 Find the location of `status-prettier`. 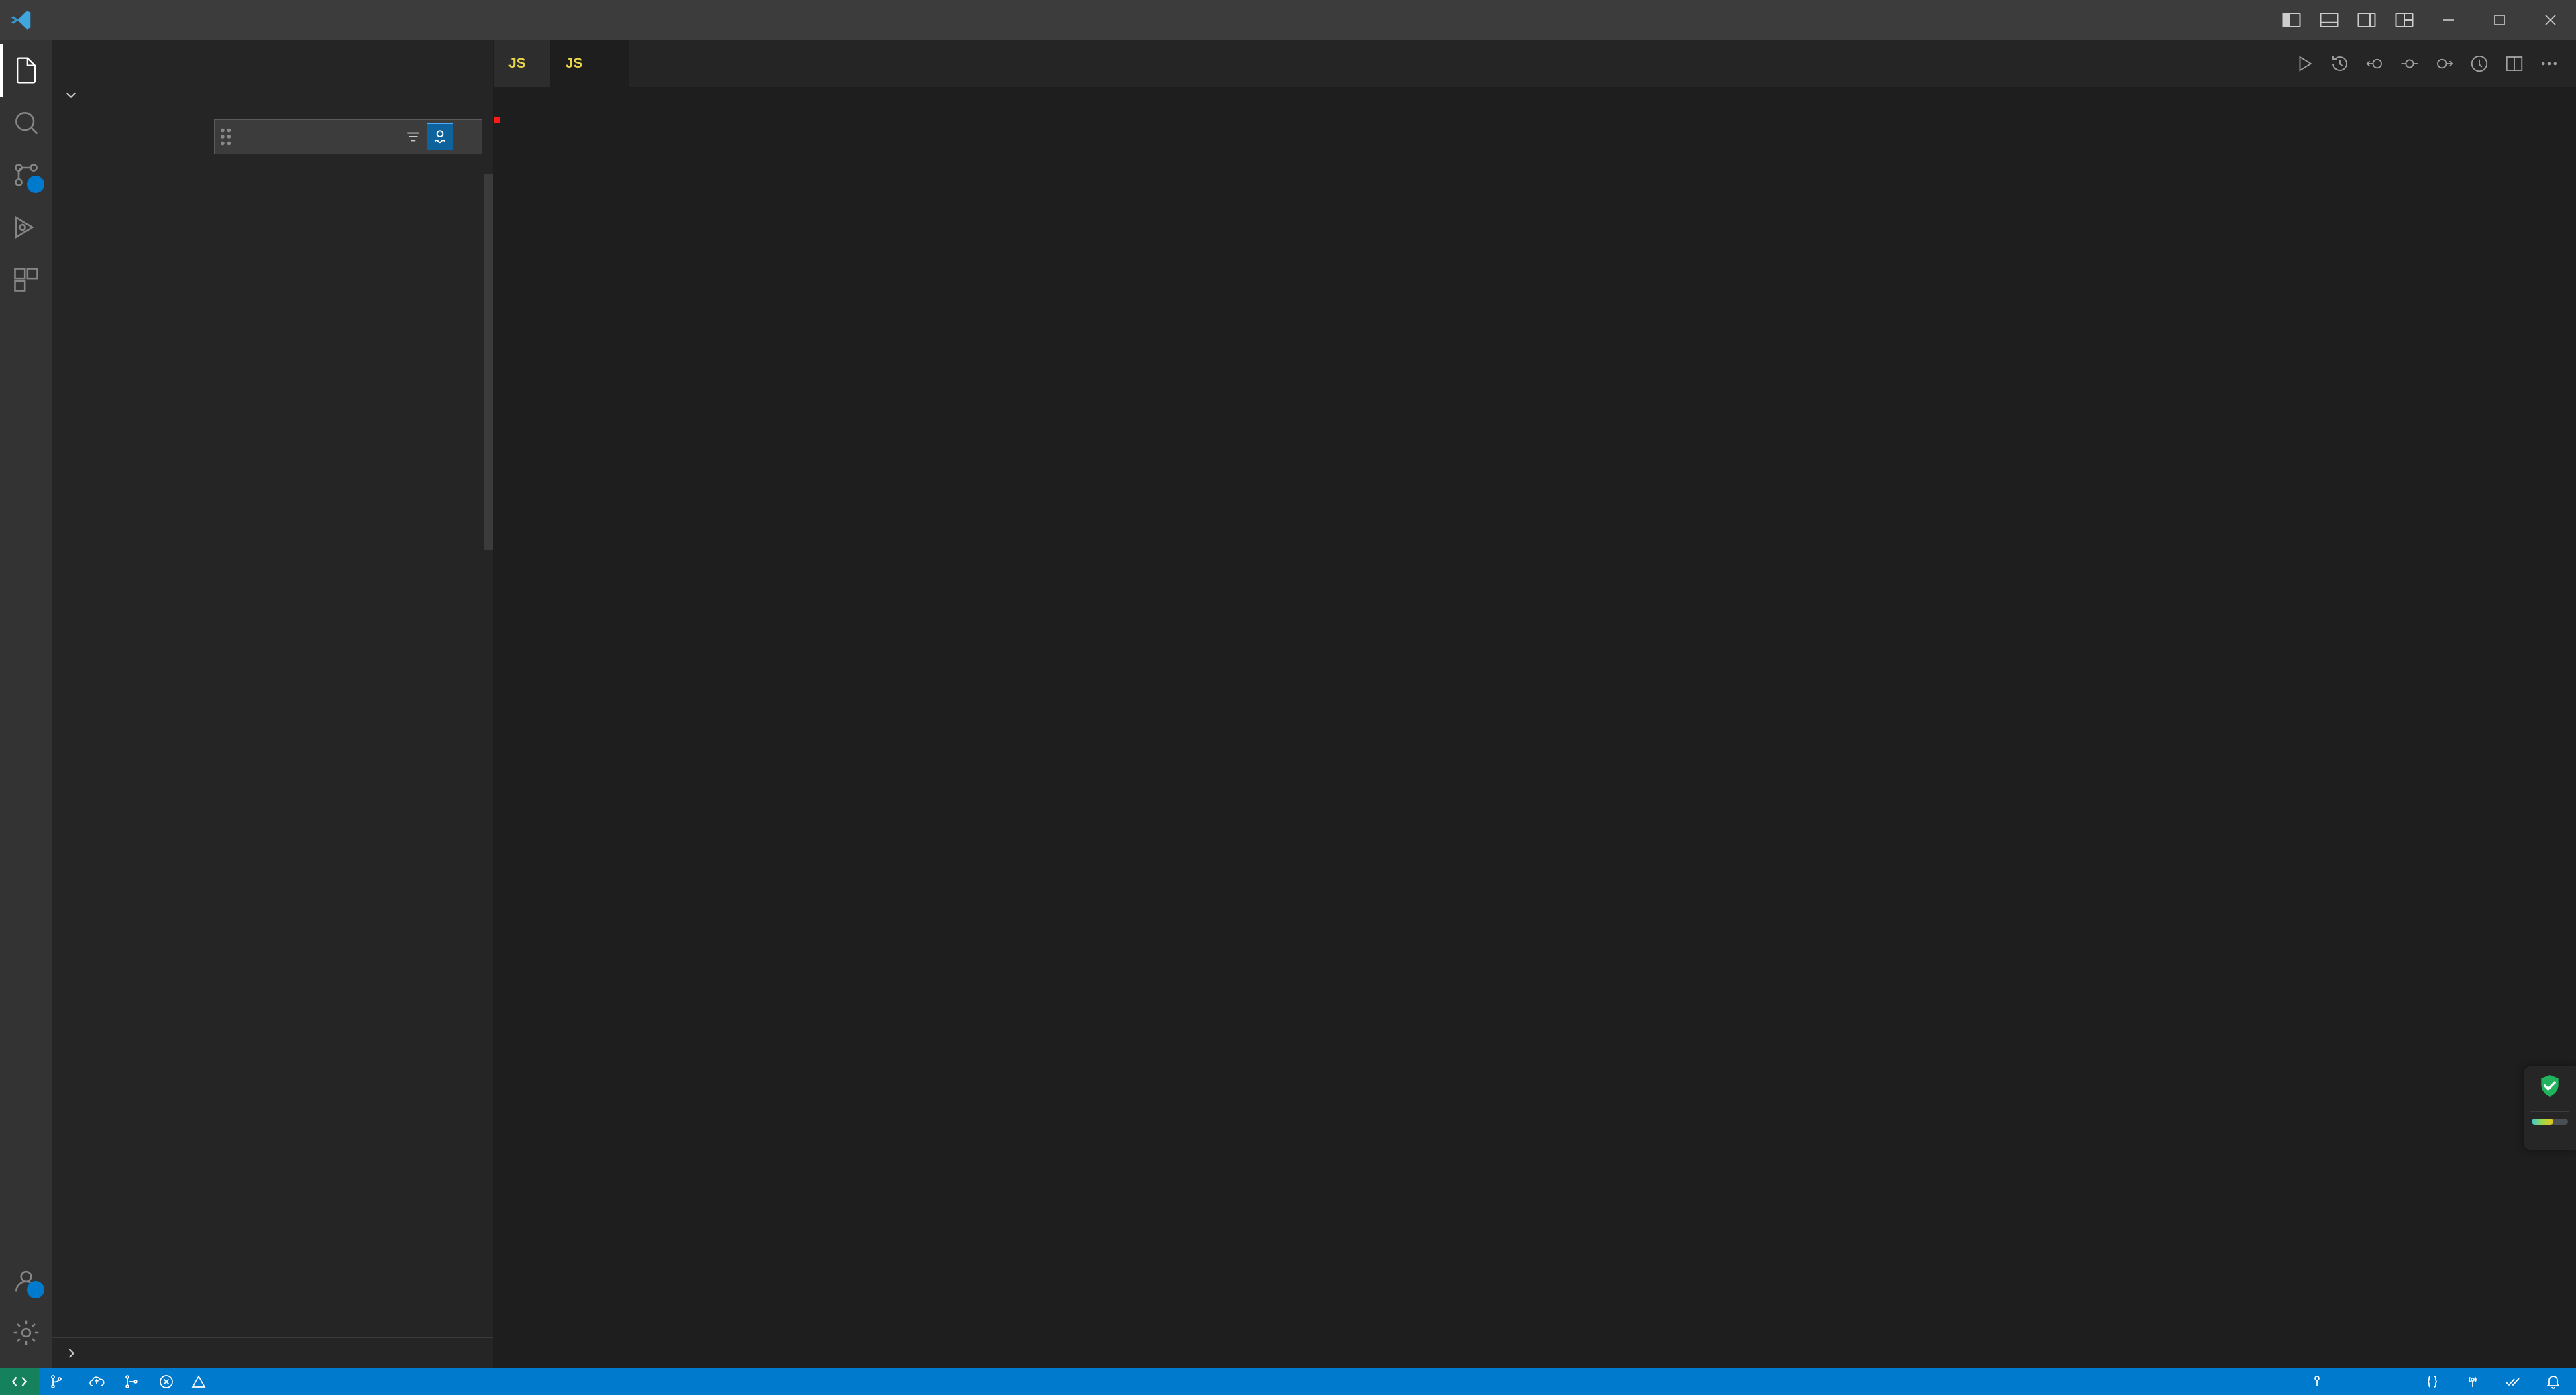

status-prettier is located at coordinates (2516, 1381).